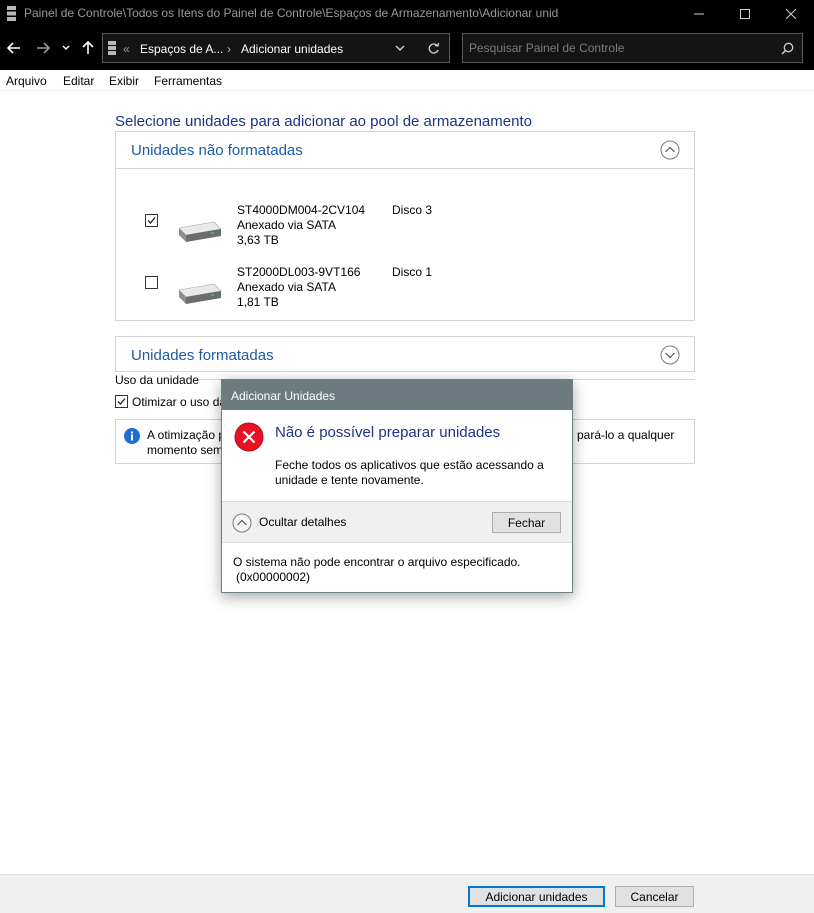  What do you see at coordinates (179, 402) in the screenshot?
I see `optimize-label: Otimizar o uso da` at bounding box center [179, 402].